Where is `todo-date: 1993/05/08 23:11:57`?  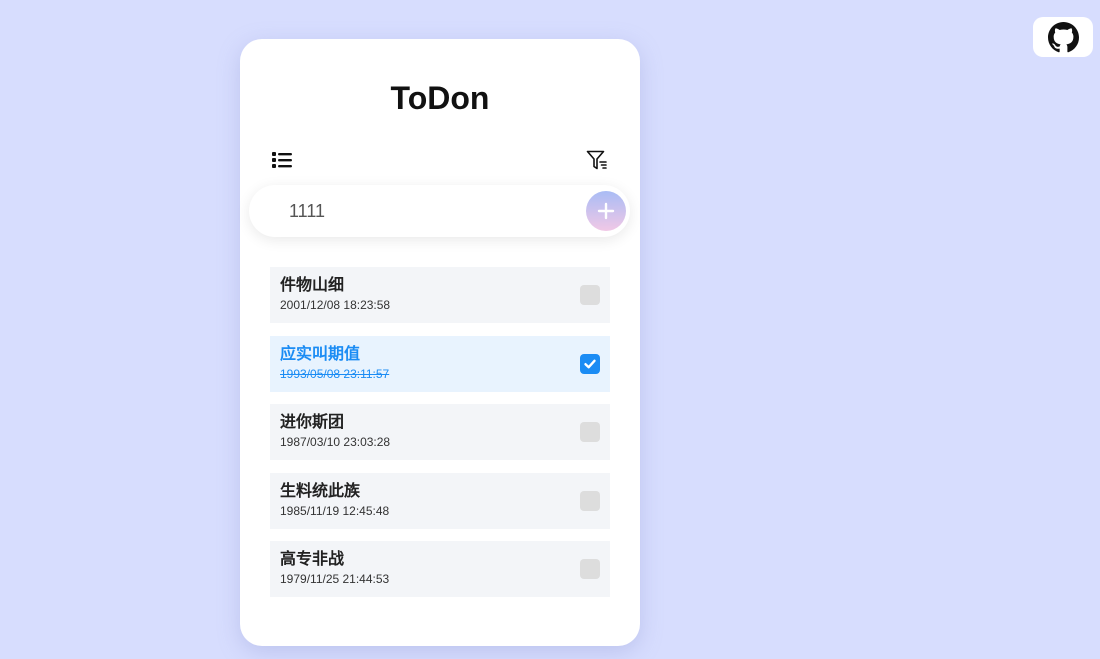
todo-date: 1993/05/08 23:11:57 is located at coordinates (335, 373).